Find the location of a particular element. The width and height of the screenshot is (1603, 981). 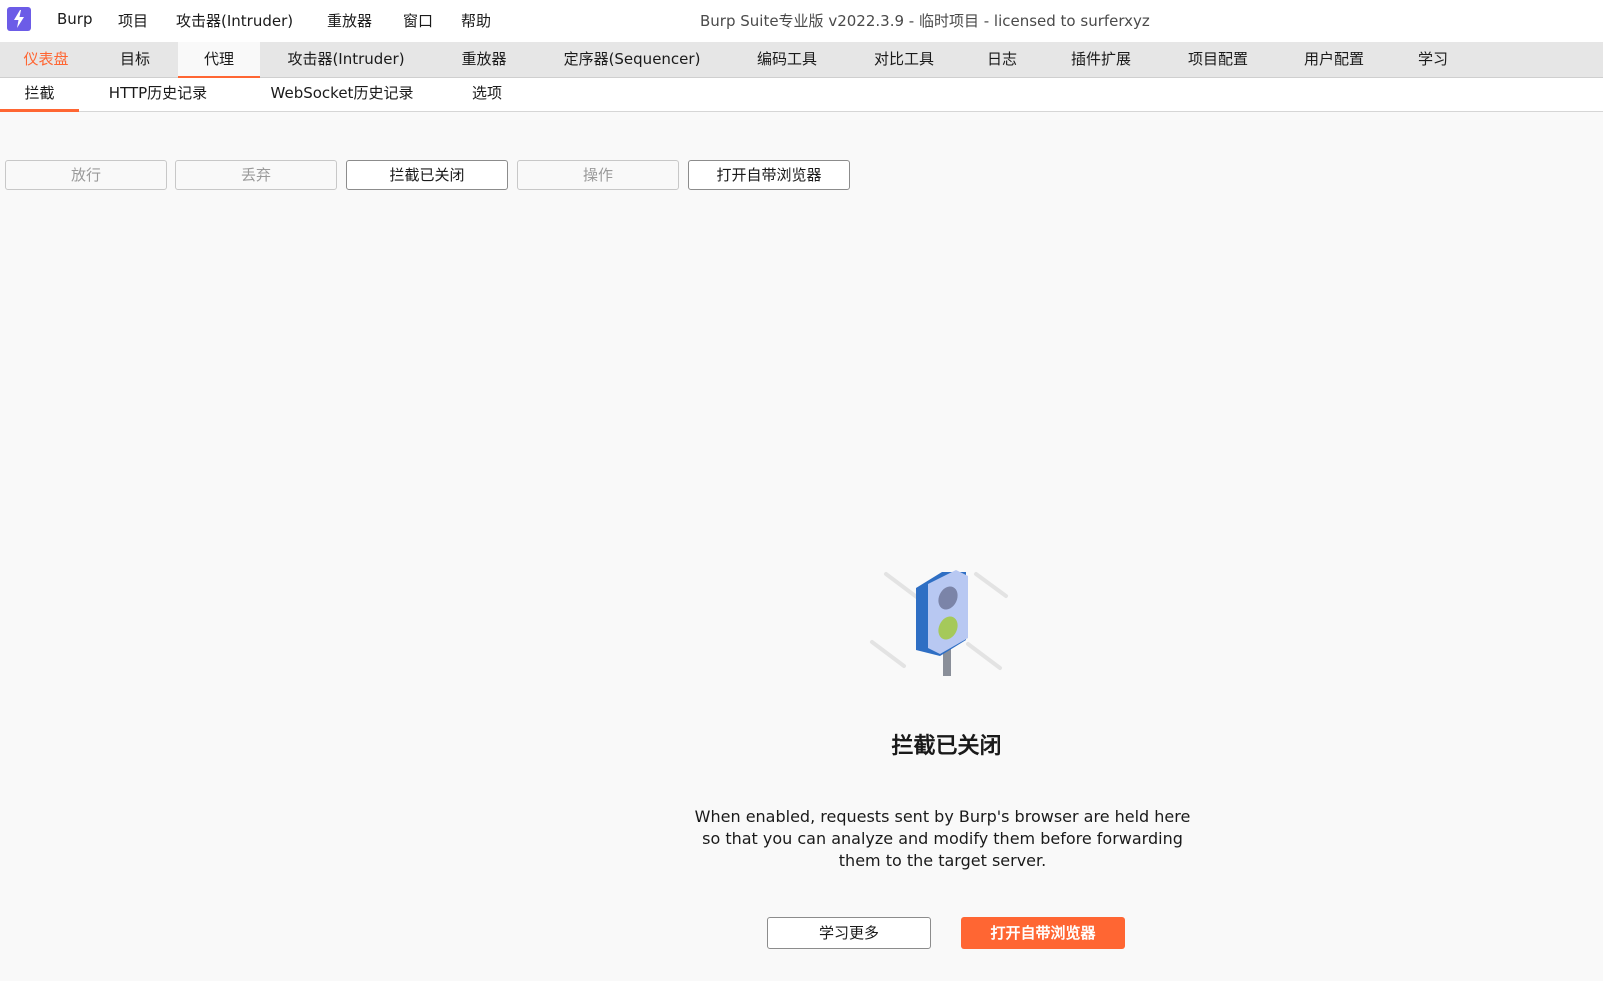

tab-intruder: 攻击器(Intruder) is located at coordinates (346, 60).